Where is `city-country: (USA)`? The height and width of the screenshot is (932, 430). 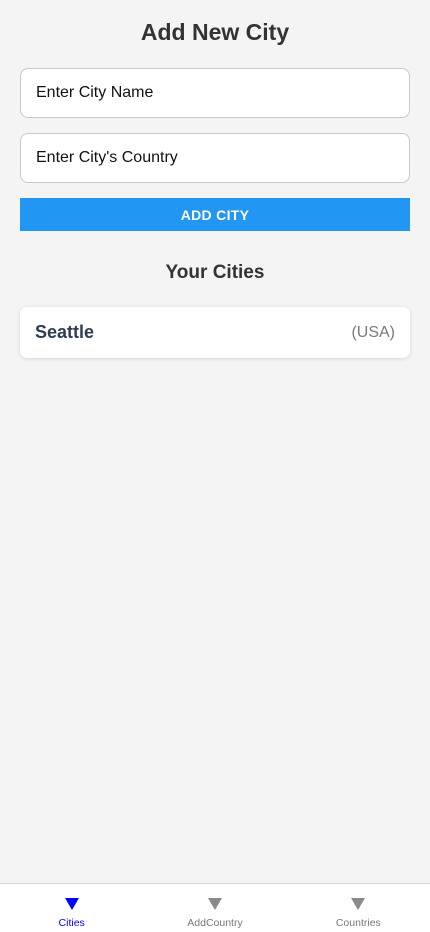 city-country: (USA) is located at coordinates (373, 332).